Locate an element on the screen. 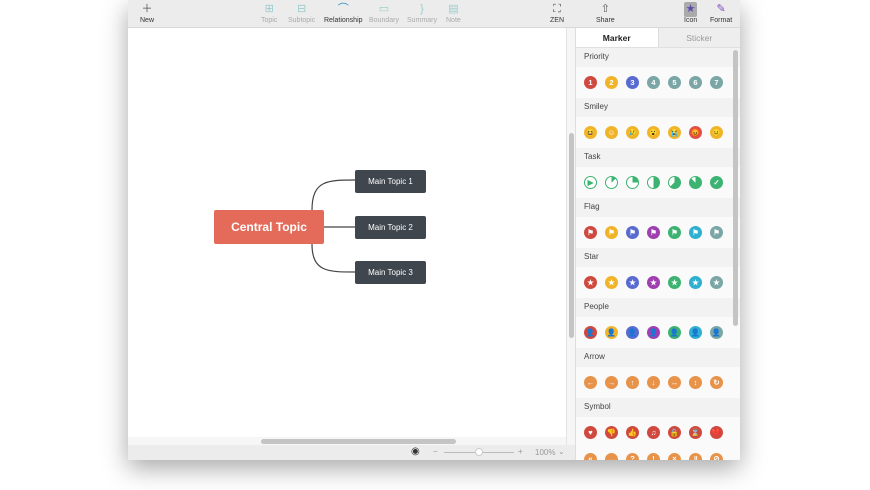 The width and height of the screenshot is (870, 490). main-topic-2: Main Topic 2 is located at coordinates (390, 227).